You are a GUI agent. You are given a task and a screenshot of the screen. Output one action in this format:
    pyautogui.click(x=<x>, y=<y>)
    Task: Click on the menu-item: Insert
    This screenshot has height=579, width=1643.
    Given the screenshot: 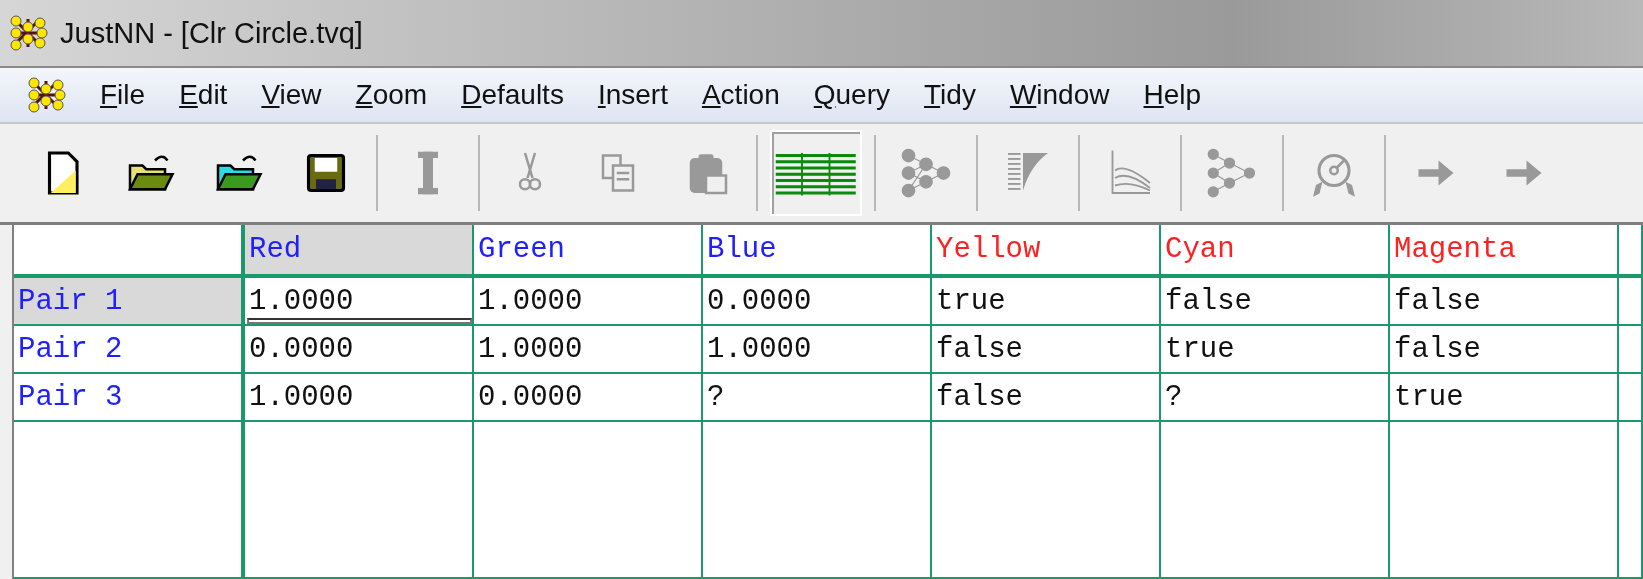 What is the action you would take?
    pyautogui.click(x=632, y=95)
    